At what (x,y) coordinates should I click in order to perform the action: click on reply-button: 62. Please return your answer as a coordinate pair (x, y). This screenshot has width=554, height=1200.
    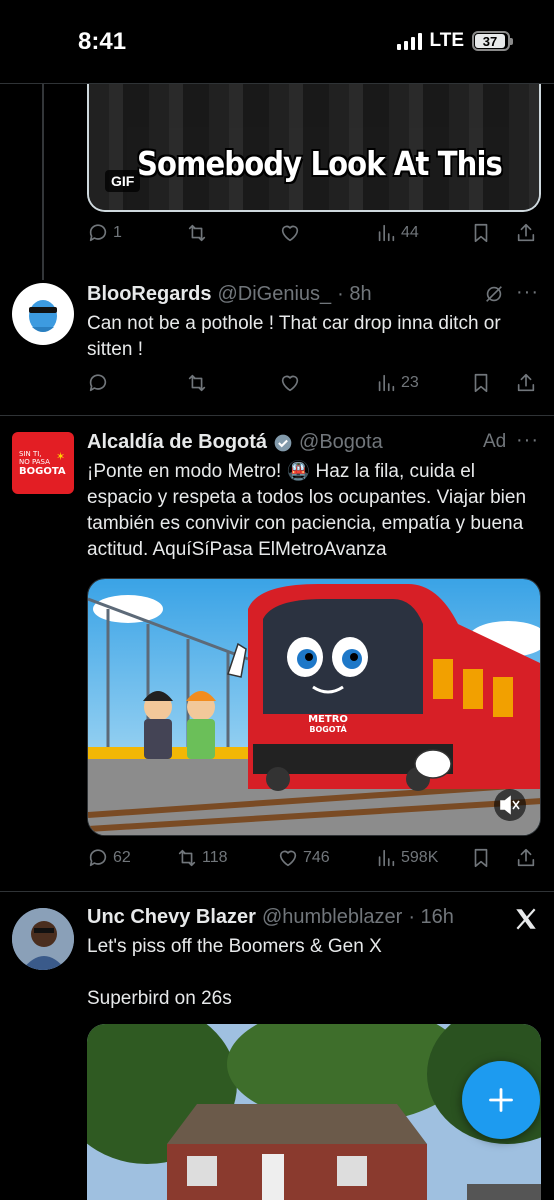
    Looking at the image, I should click on (109, 858).